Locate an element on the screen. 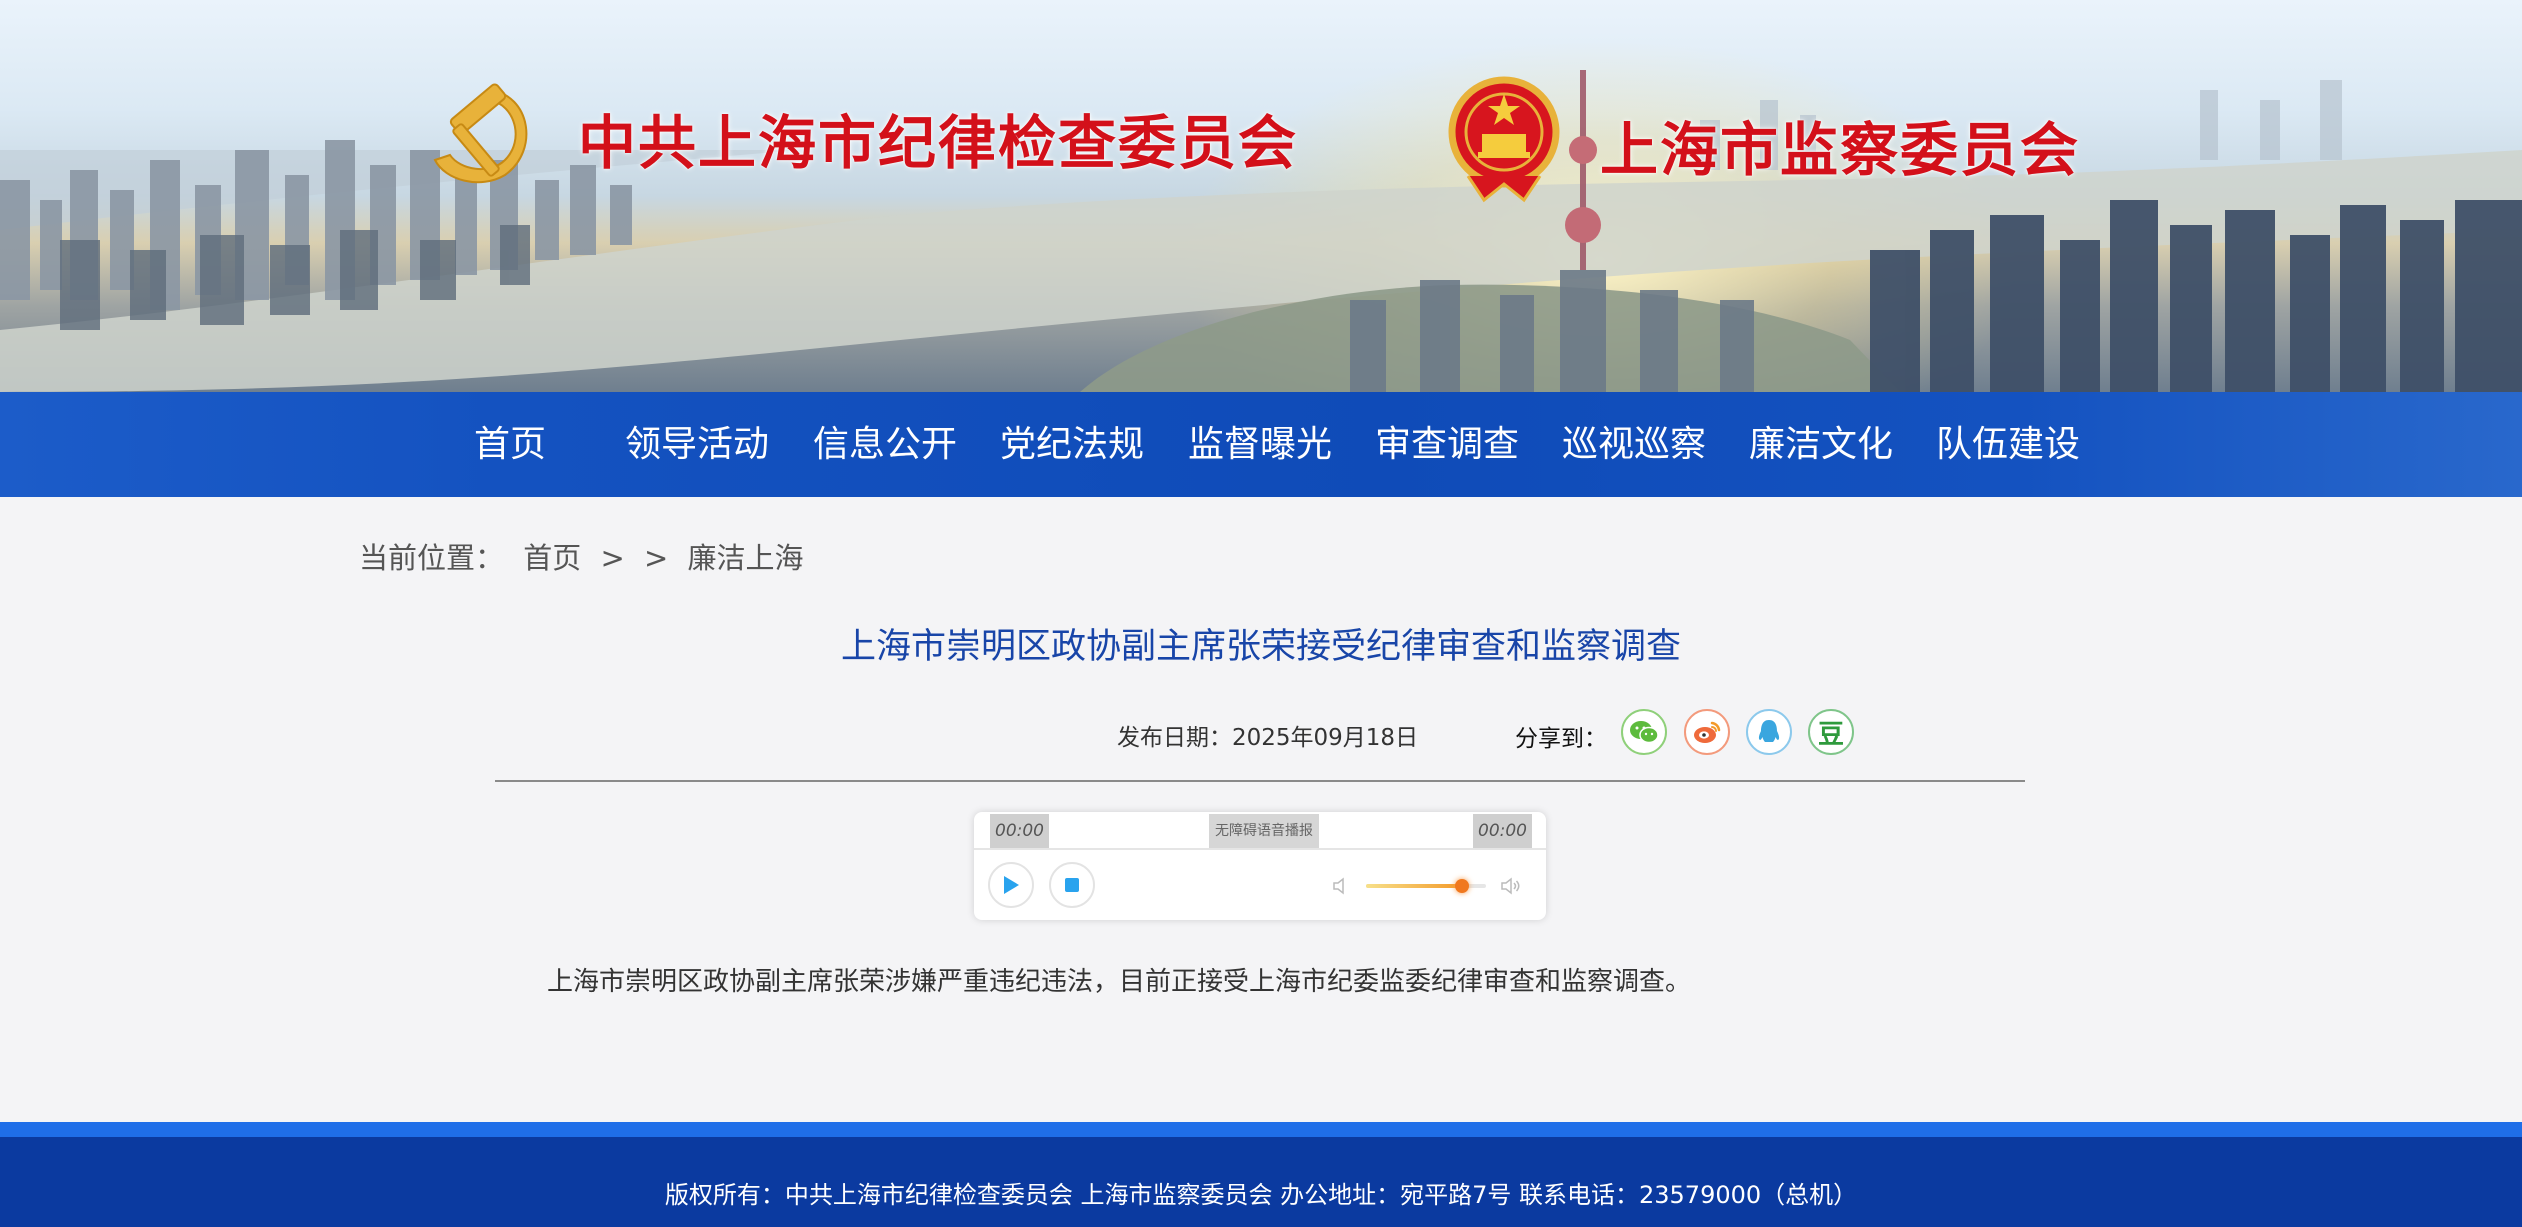 Image resolution: width=2522 pixels, height=1227 pixels. publish-date: 发布日期：2025年09月18日 is located at coordinates (1268, 738).